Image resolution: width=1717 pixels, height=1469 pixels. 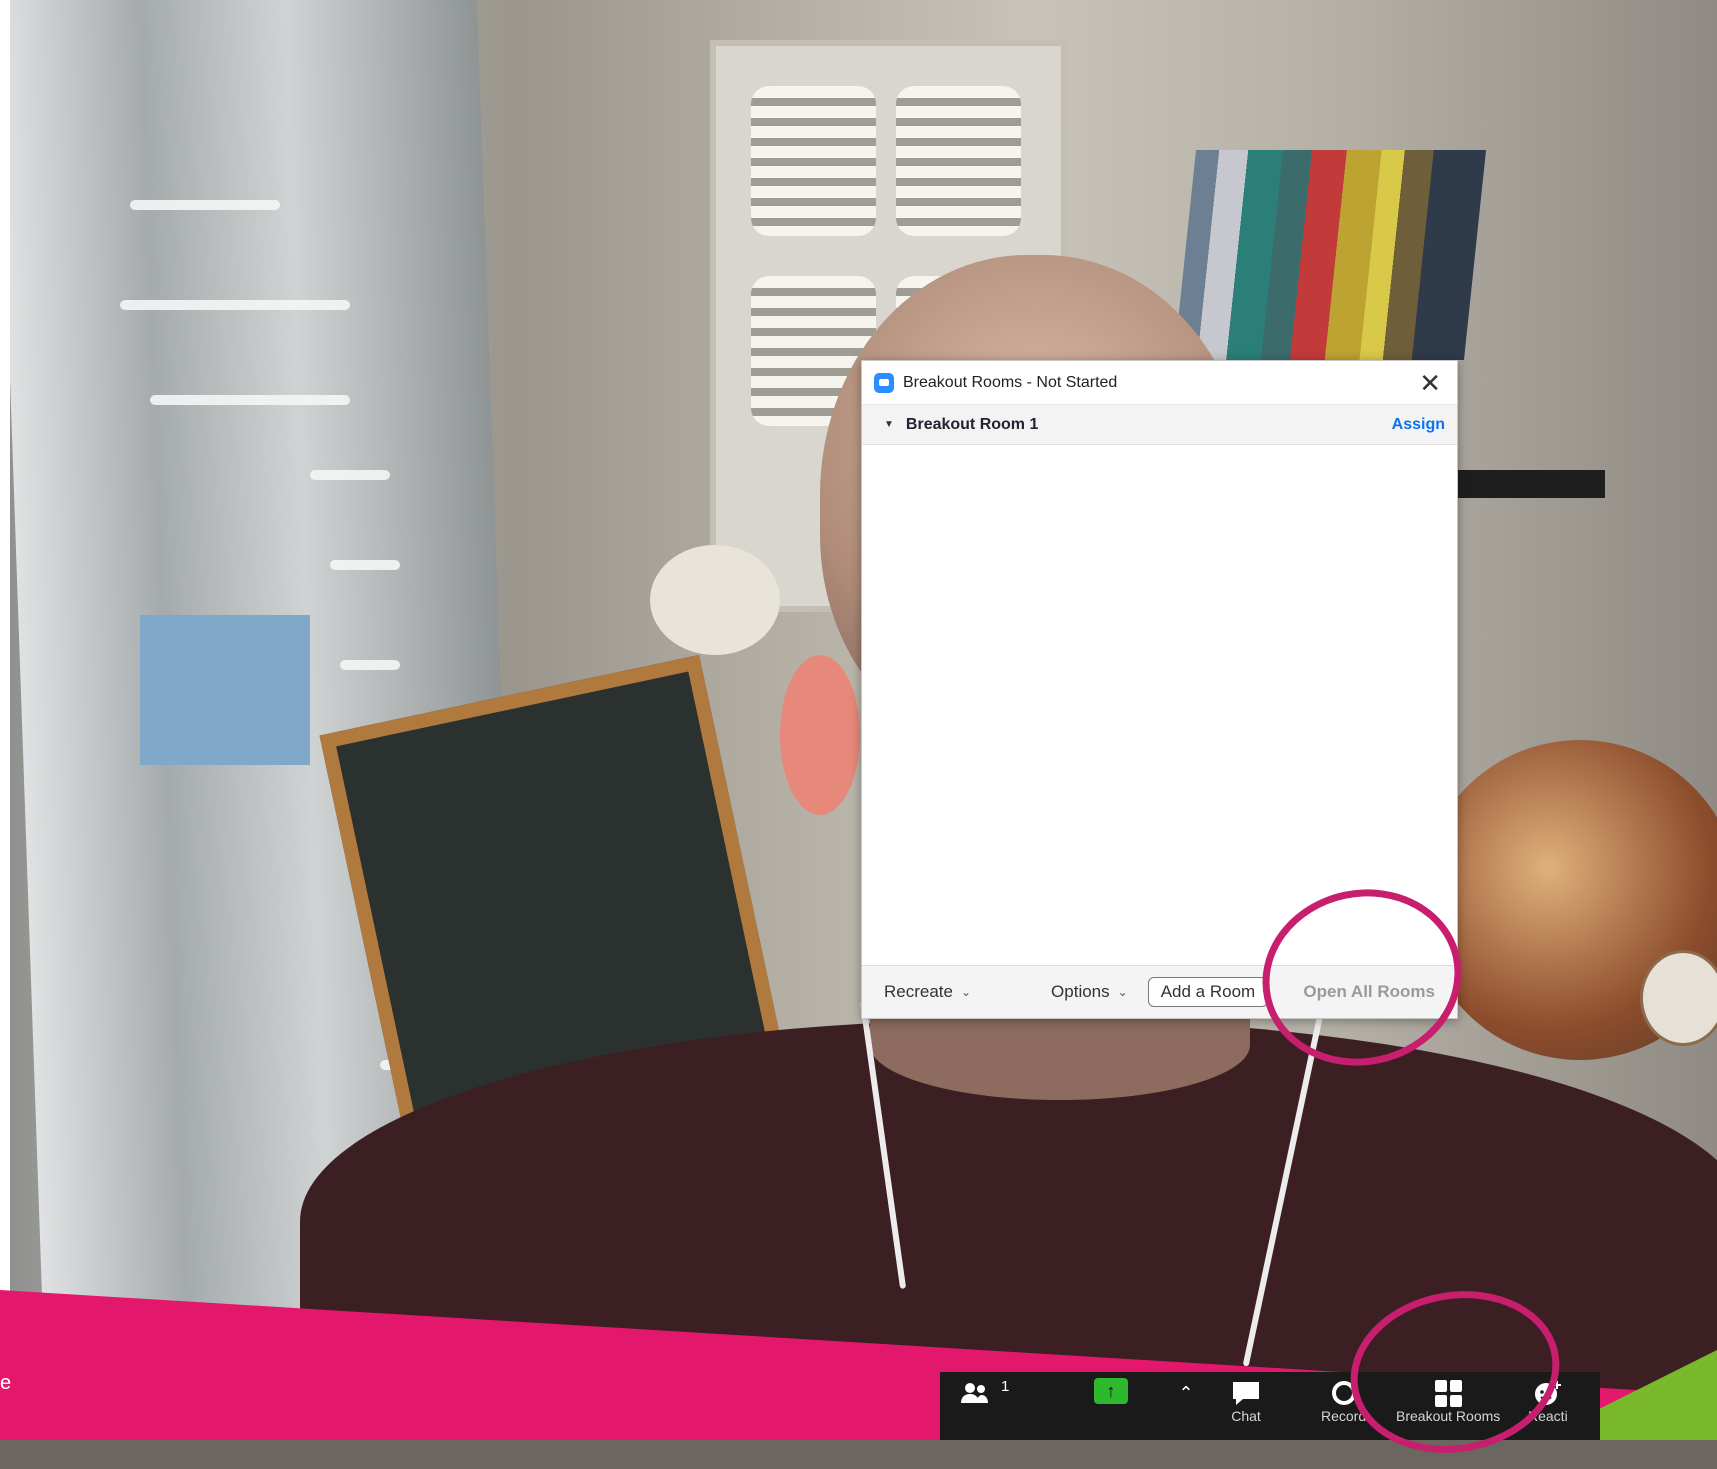 I want to click on share-screen-icon: ↑, so click(x=1111, y=1391).